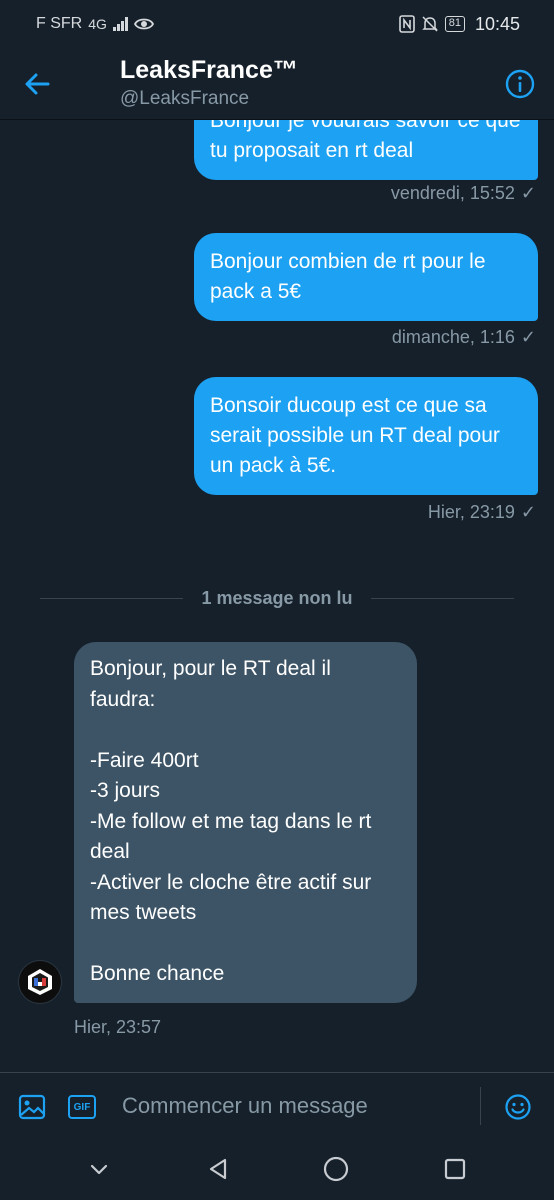 The image size is (554, 1200). What do you see at coordinates (97, 24) in the screenshot?
I see `network-label: 4G` at bounding box center [97, 24].